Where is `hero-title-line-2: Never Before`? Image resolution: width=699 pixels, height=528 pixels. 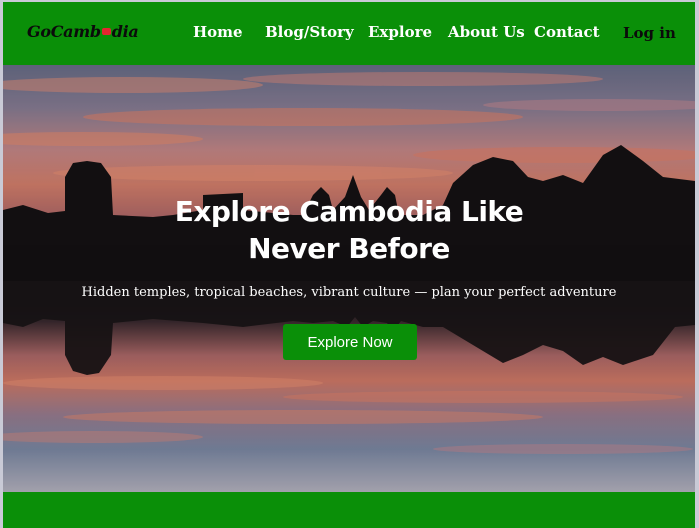
hero-title-line-2: Never Before is located at coordinates (349, 248).